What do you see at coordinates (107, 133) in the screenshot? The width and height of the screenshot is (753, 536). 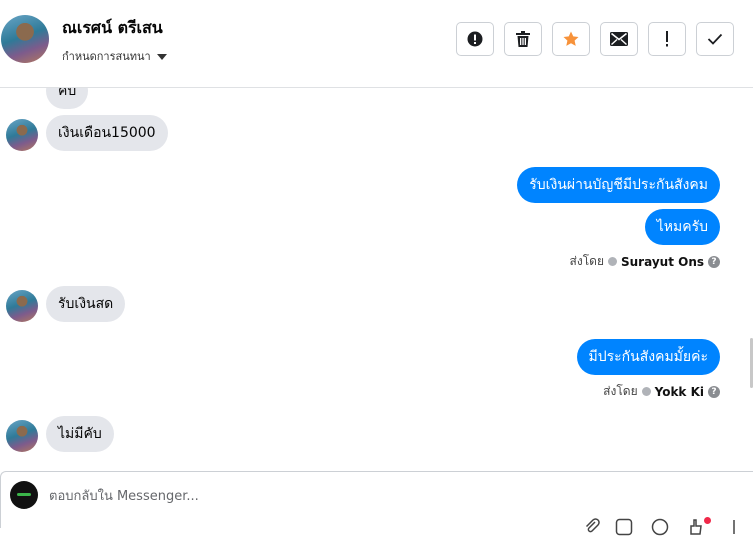 I see `incoming-message: เงินเดือน15000` at bounding box center [107, 133].